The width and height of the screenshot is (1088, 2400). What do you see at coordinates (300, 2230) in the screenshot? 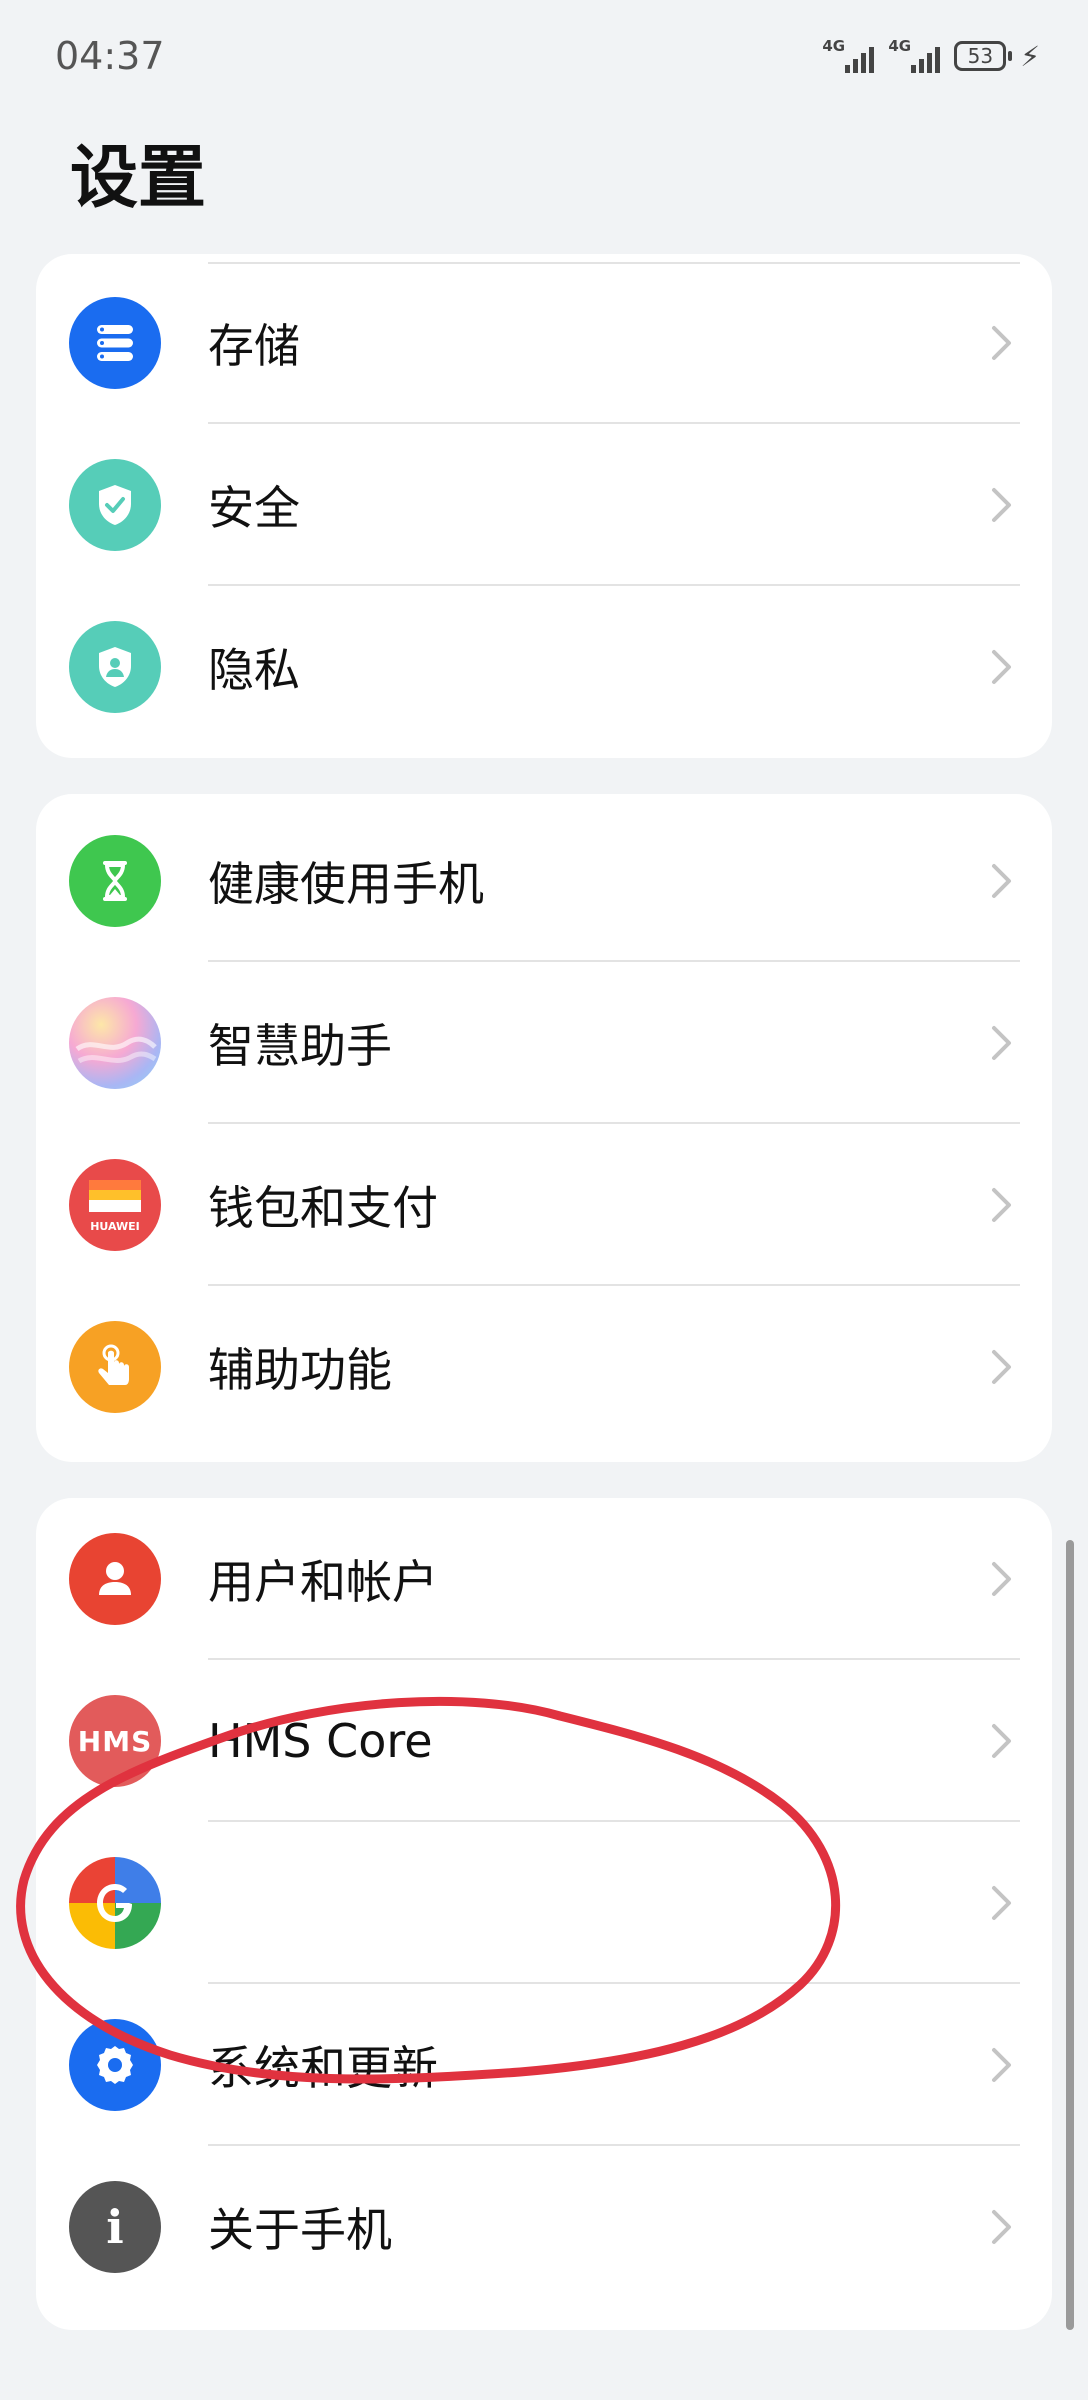
I see `settings-item-label: 关于手机` at bounding box center [300, 2230].